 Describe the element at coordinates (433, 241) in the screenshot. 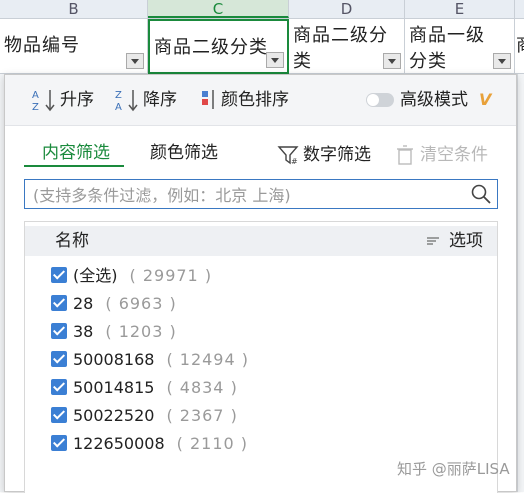

I see `sort-lines-icon` at that location.